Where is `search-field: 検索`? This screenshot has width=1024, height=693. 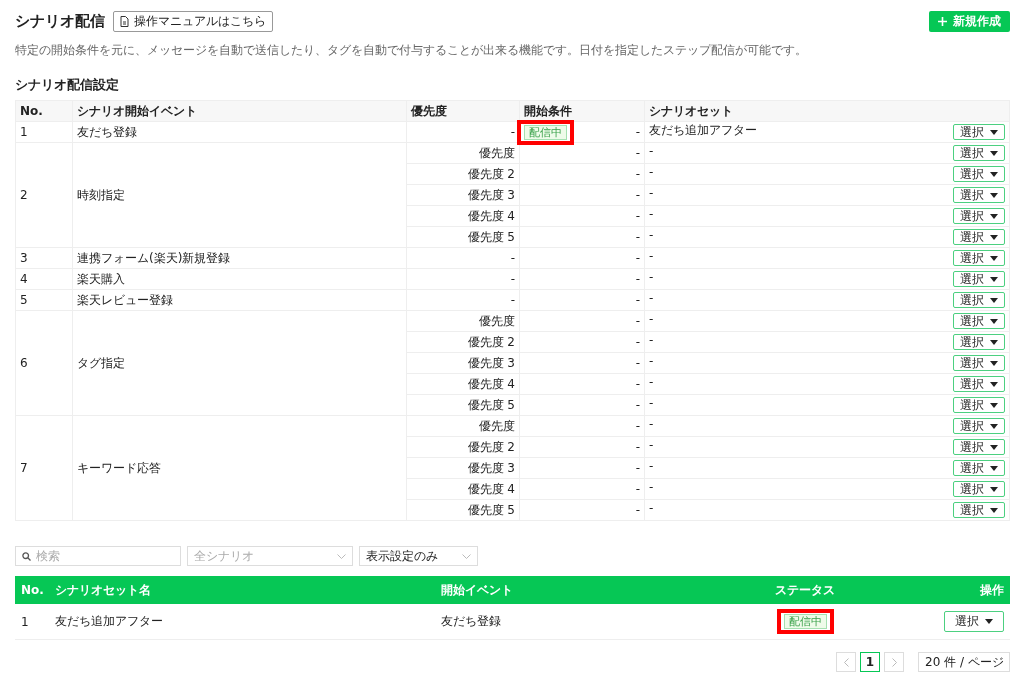
search-field: 検索 is located at coordinates (98, 556).